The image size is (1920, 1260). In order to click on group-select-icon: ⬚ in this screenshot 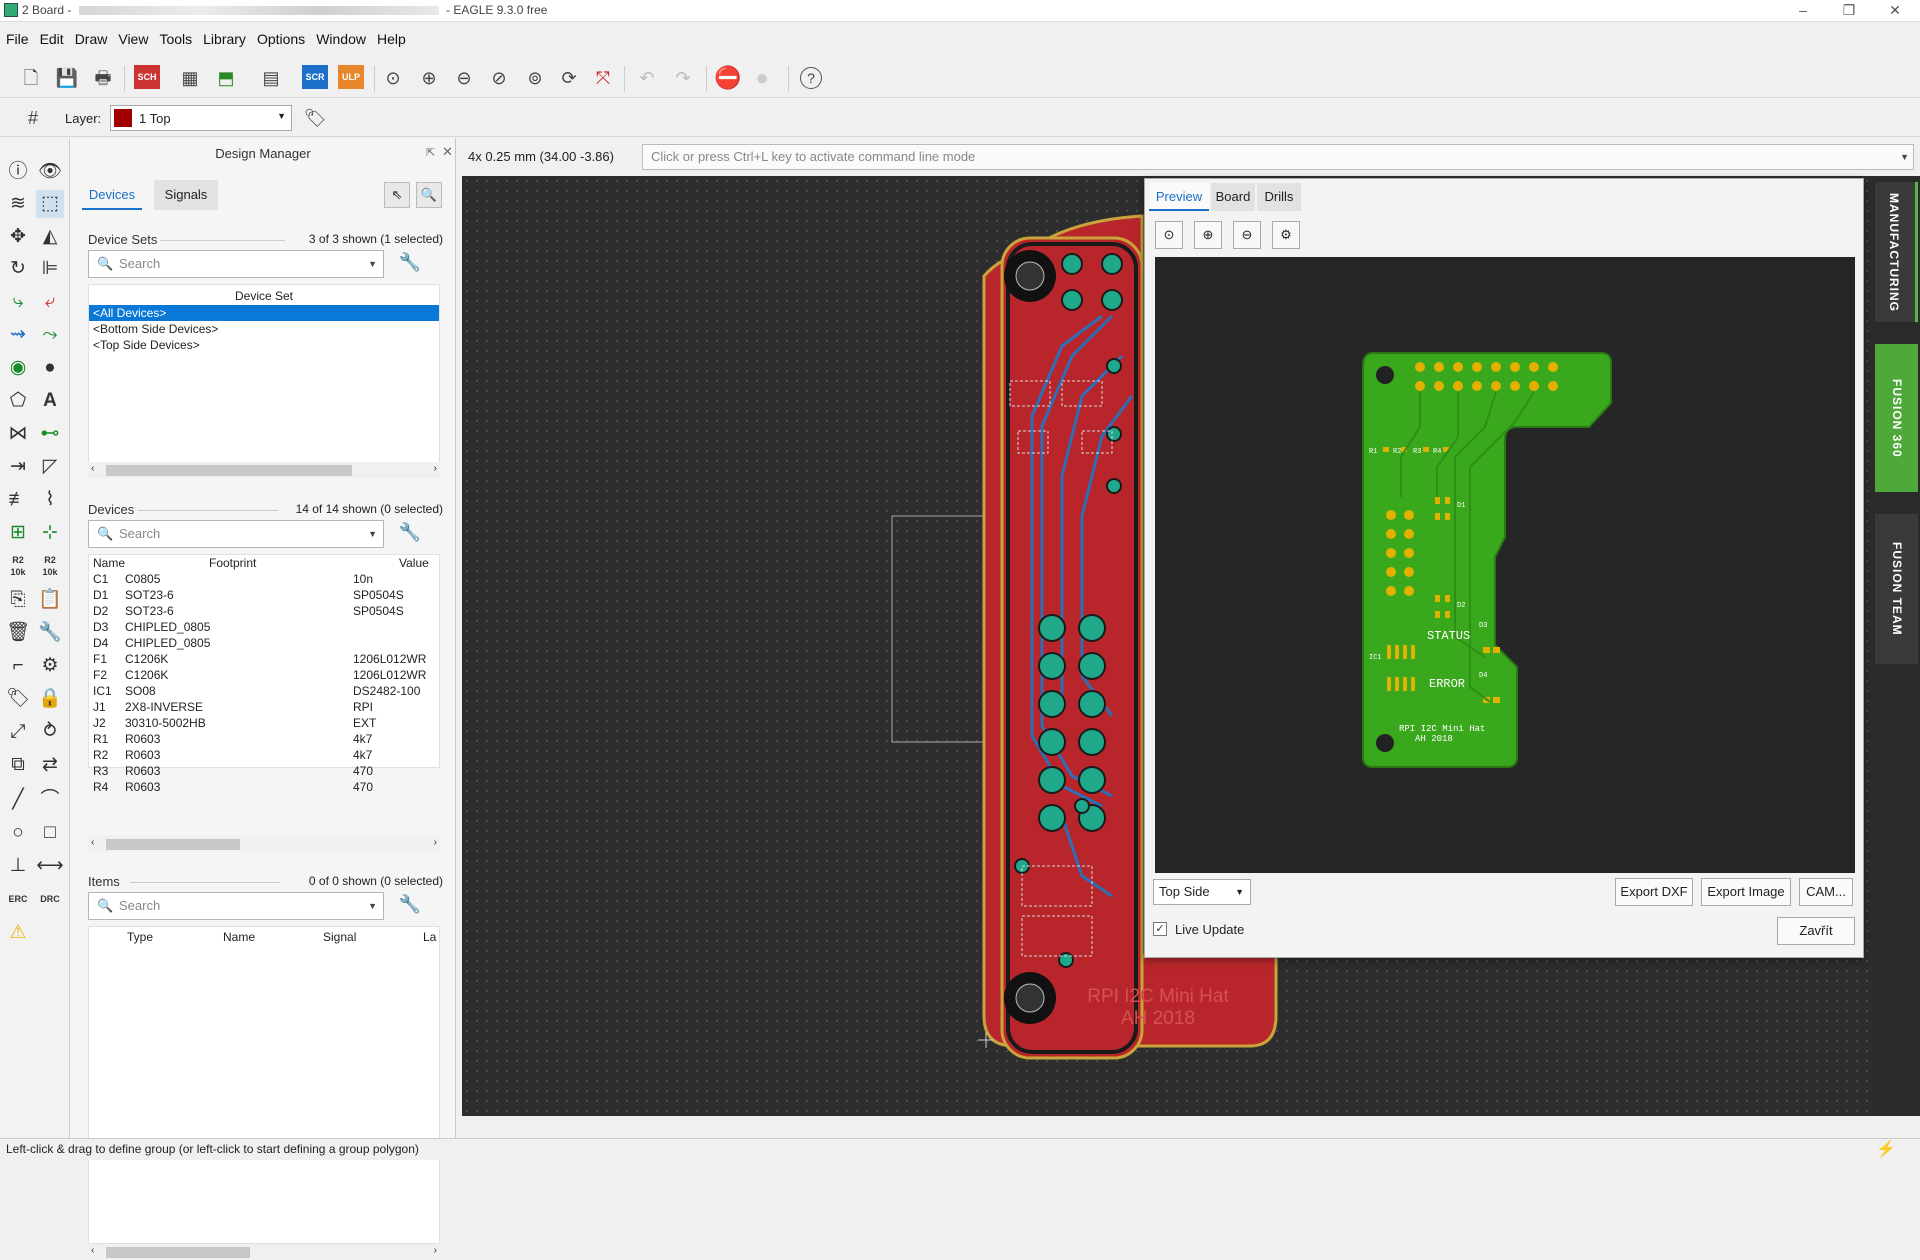, I will do `click(50, 204)`.